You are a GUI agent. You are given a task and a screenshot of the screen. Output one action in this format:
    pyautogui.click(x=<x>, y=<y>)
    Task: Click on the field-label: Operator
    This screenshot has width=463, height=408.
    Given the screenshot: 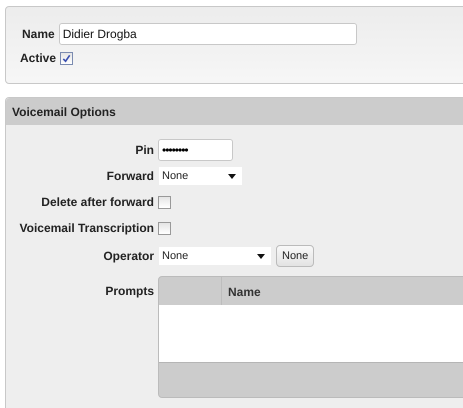 What is the action you would take?
    pyautogui.click(x=128, y=256)
    